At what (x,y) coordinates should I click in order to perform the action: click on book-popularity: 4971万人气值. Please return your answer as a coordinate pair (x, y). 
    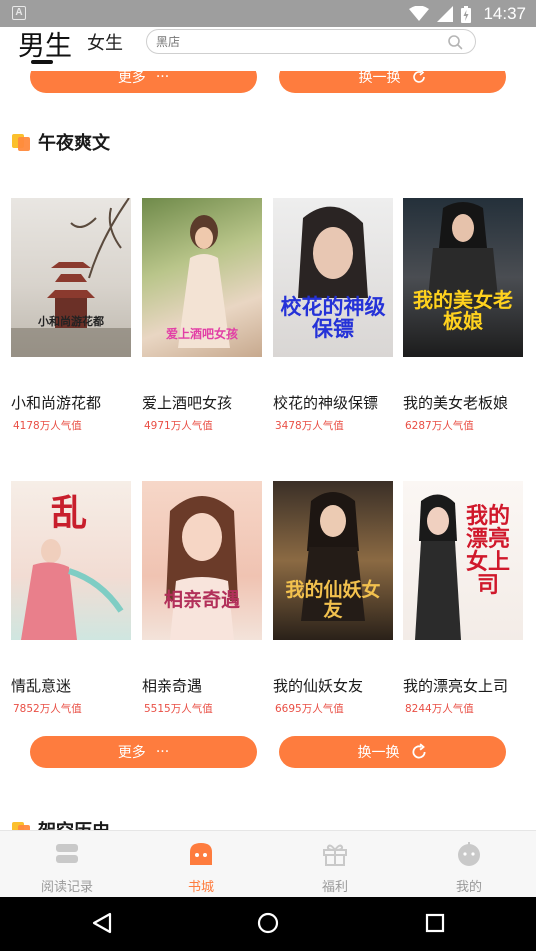
    Looking at the image, I should click on (178, 426).